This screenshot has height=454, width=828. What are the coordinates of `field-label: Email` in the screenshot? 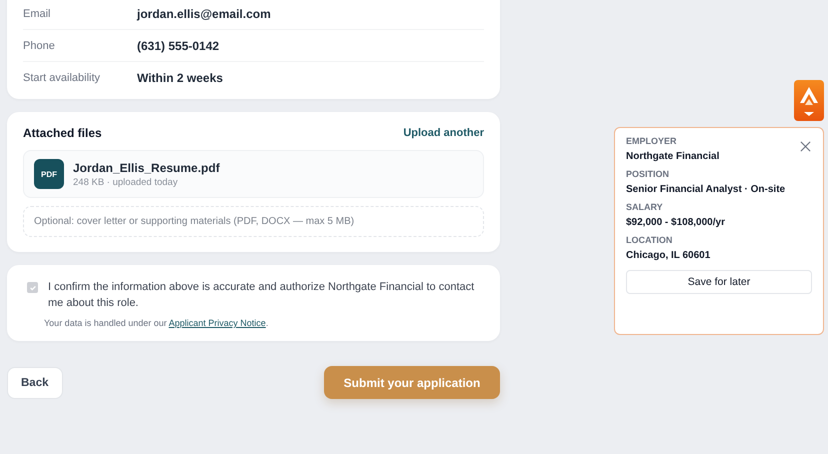 It's located at (37, 14).